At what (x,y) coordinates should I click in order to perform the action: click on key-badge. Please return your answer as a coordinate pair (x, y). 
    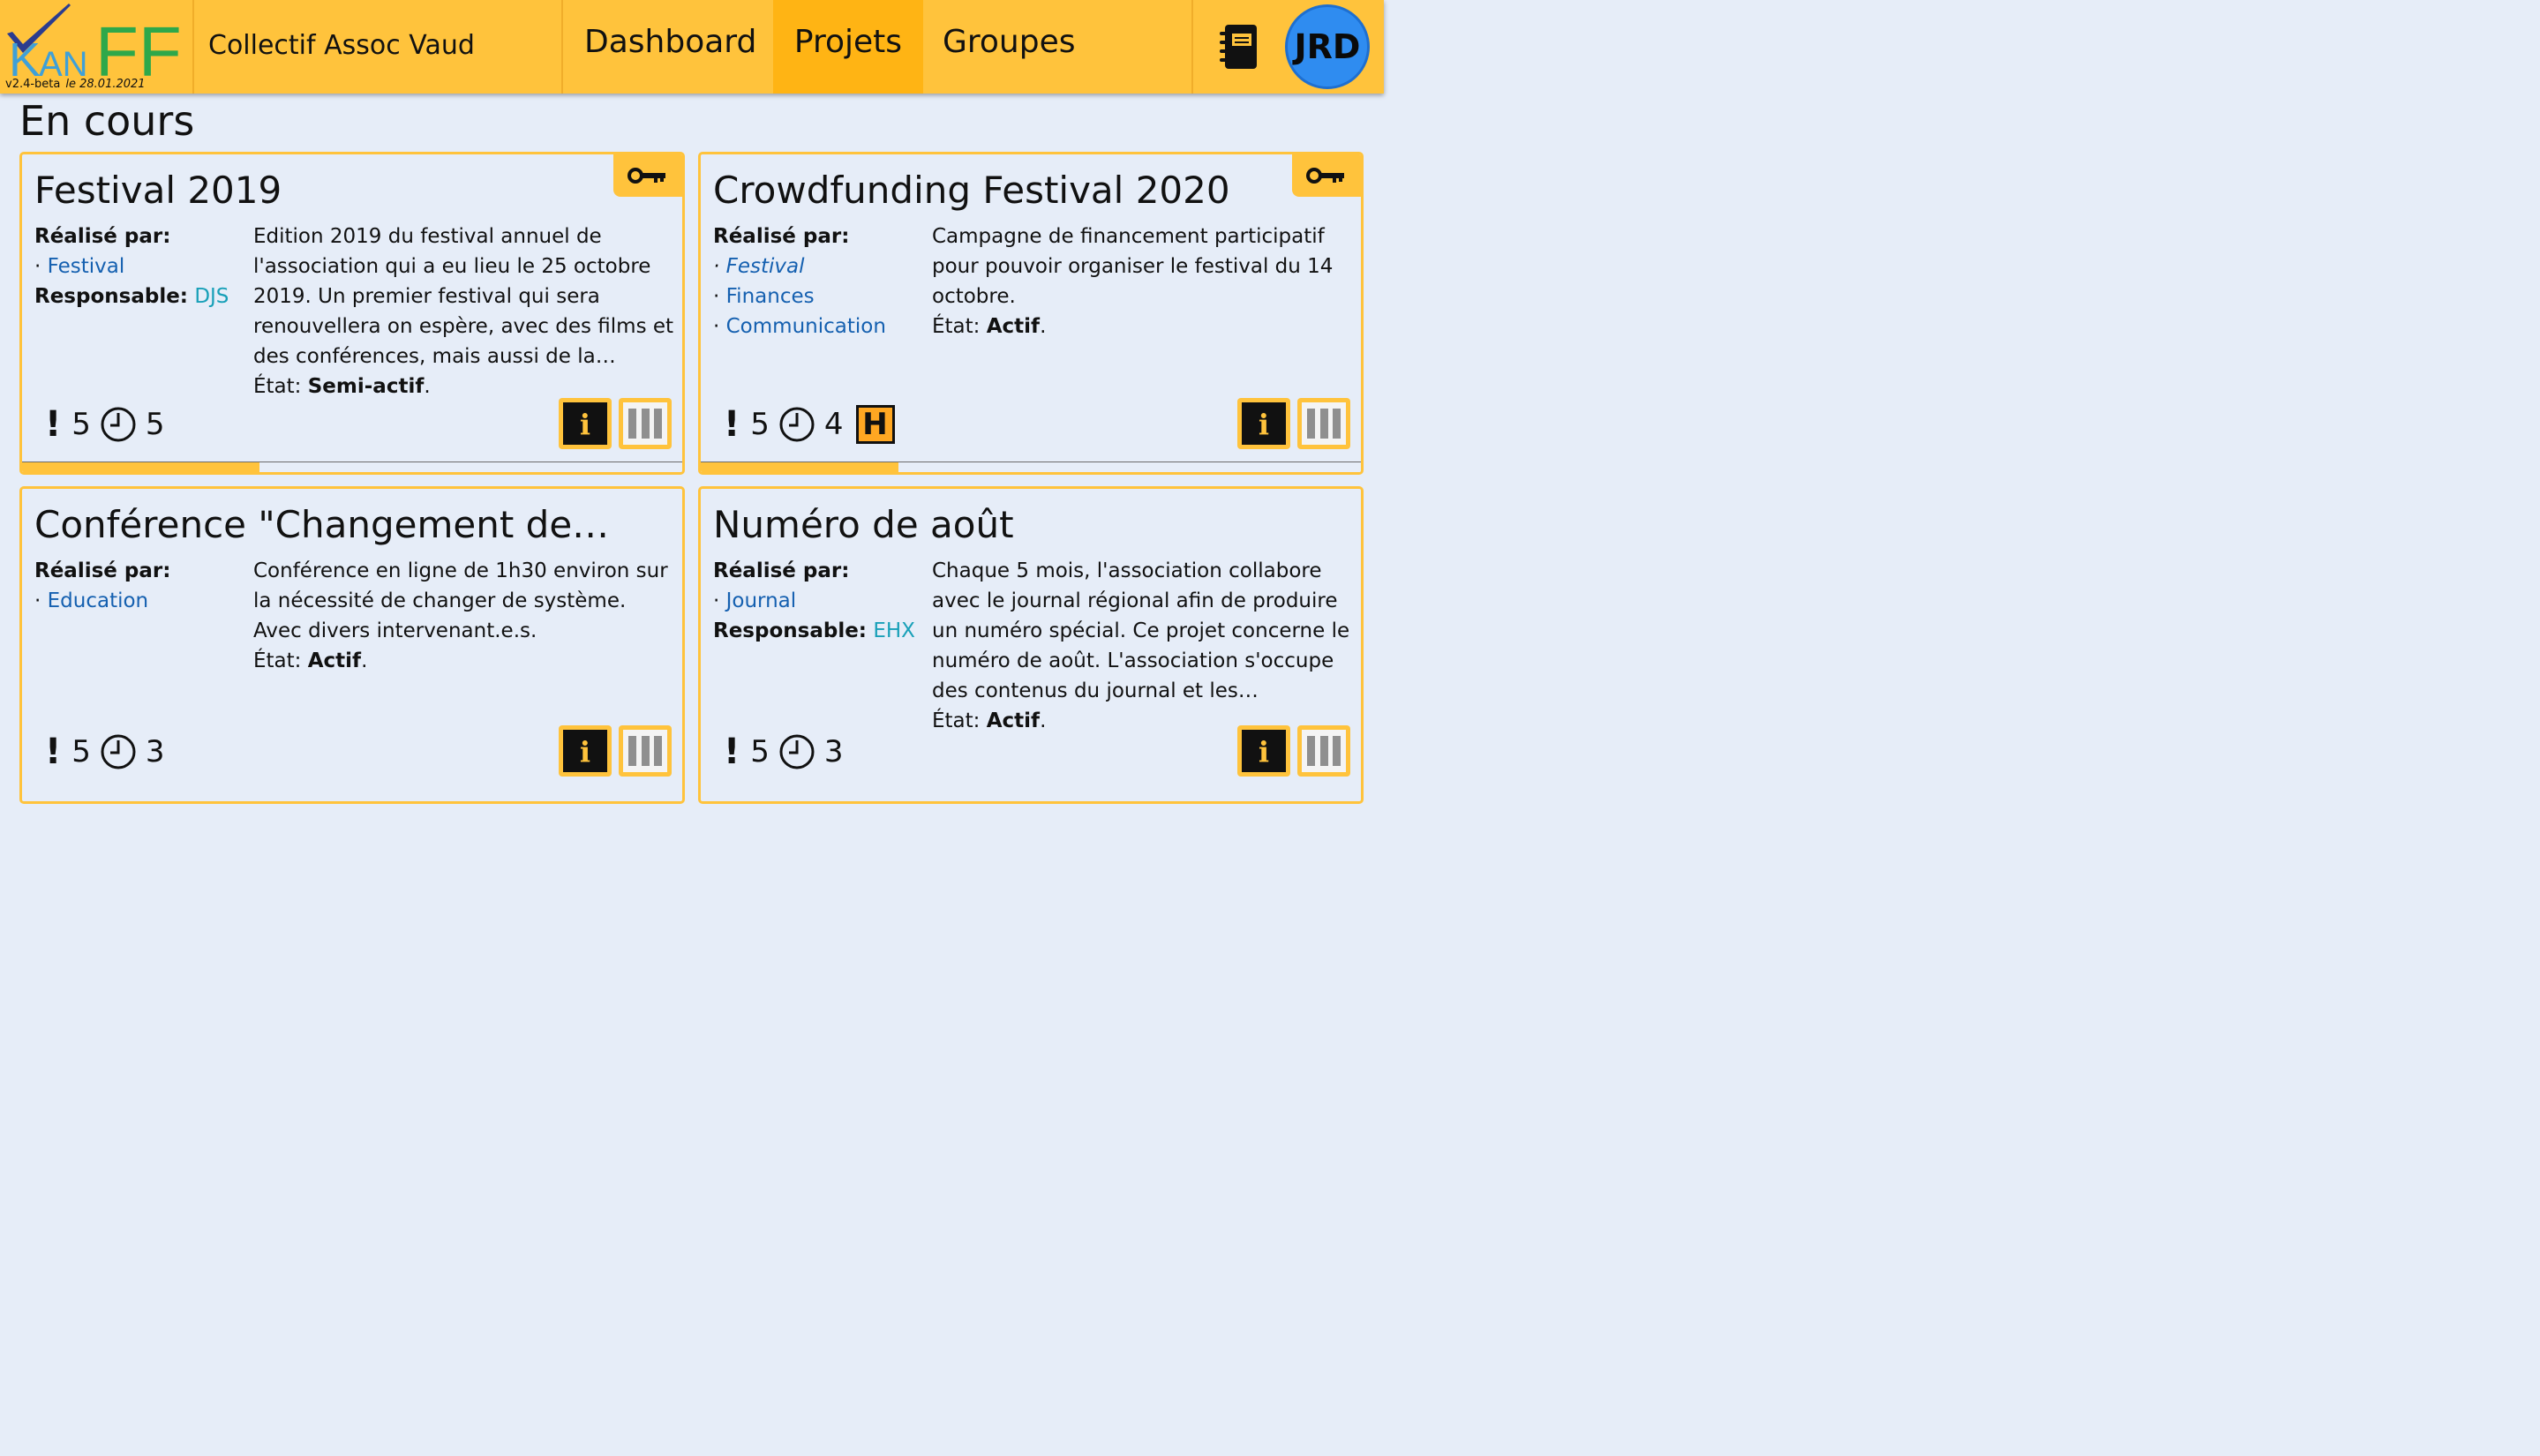
    Looking at the image, I should click on (647, 175).